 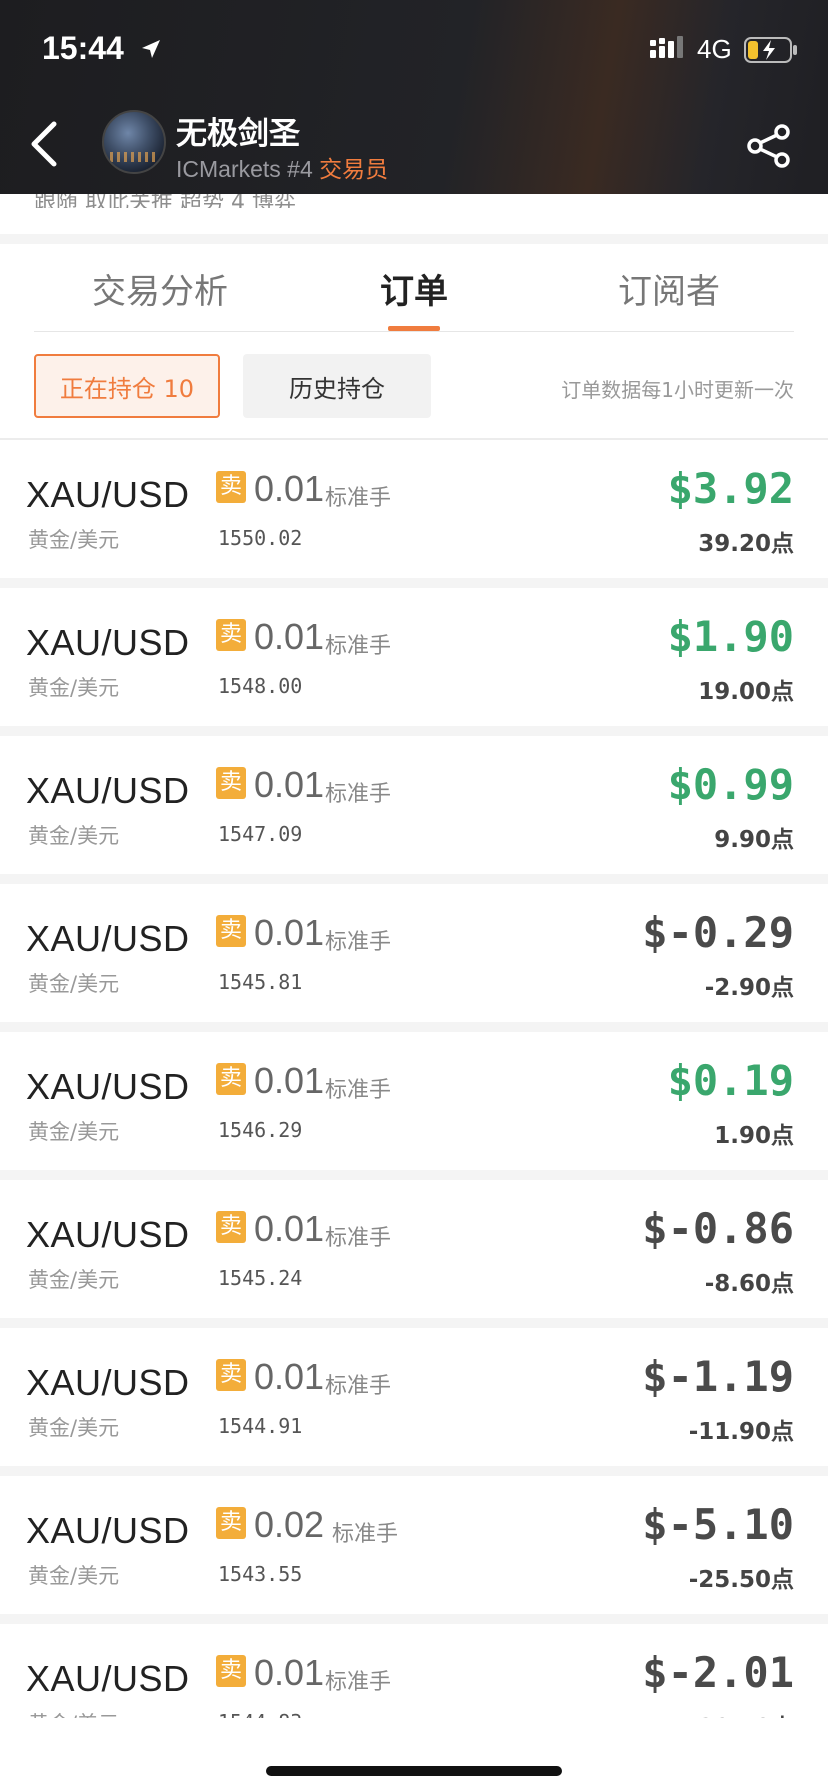 I want to click on section-divider, so click(x=414, y=239).